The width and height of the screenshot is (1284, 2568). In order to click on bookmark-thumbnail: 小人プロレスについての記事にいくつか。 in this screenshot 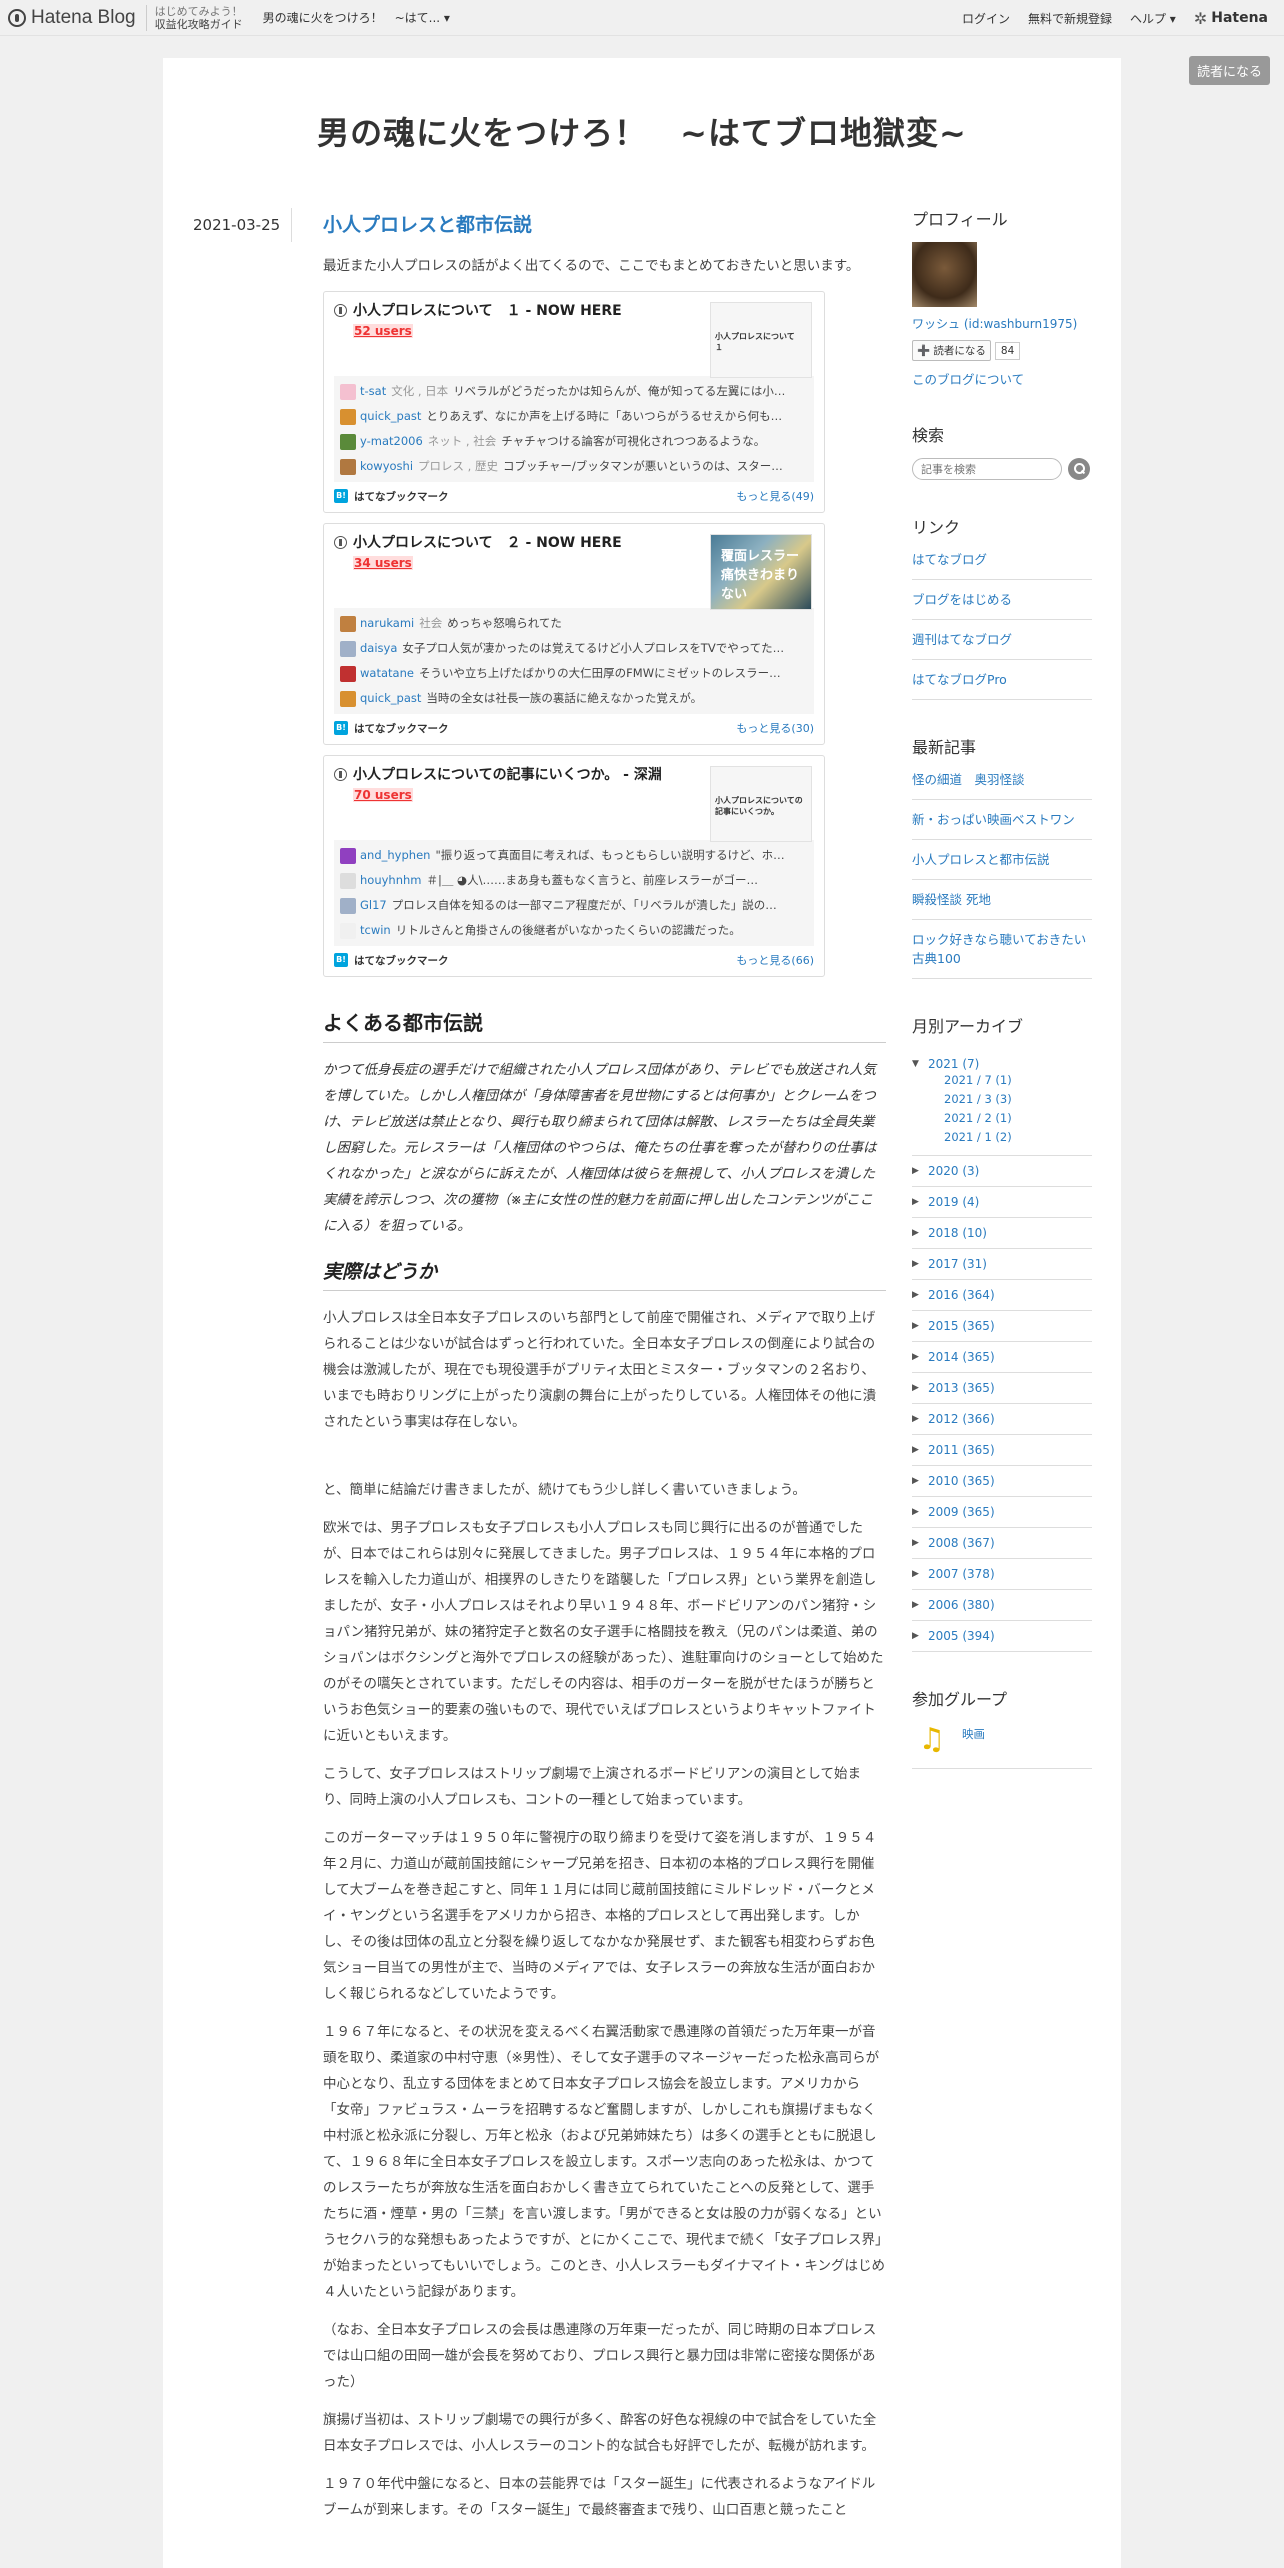, I will do `click(761, 804)`.